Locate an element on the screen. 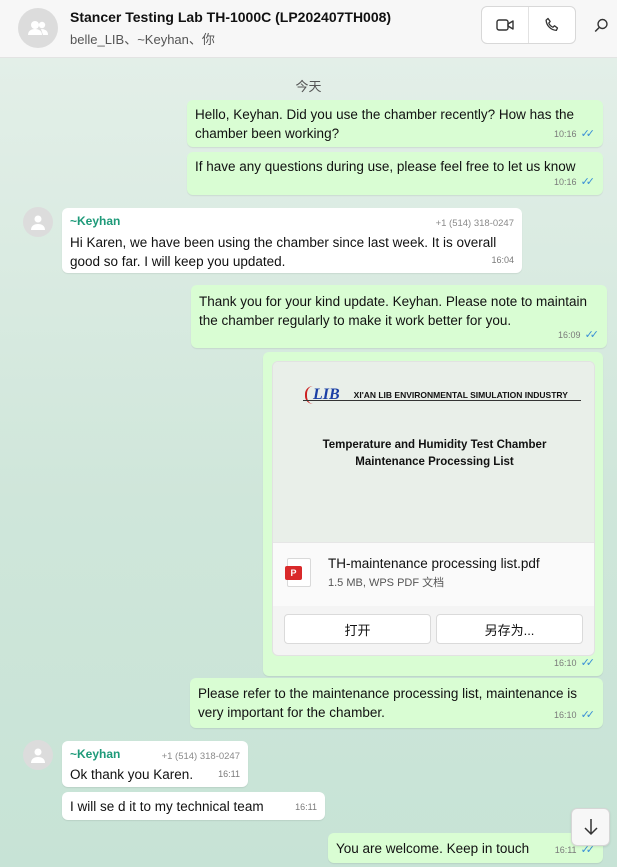 The image size is (617, 867). message-time: 16:09 is located at coordinates (569, 335).